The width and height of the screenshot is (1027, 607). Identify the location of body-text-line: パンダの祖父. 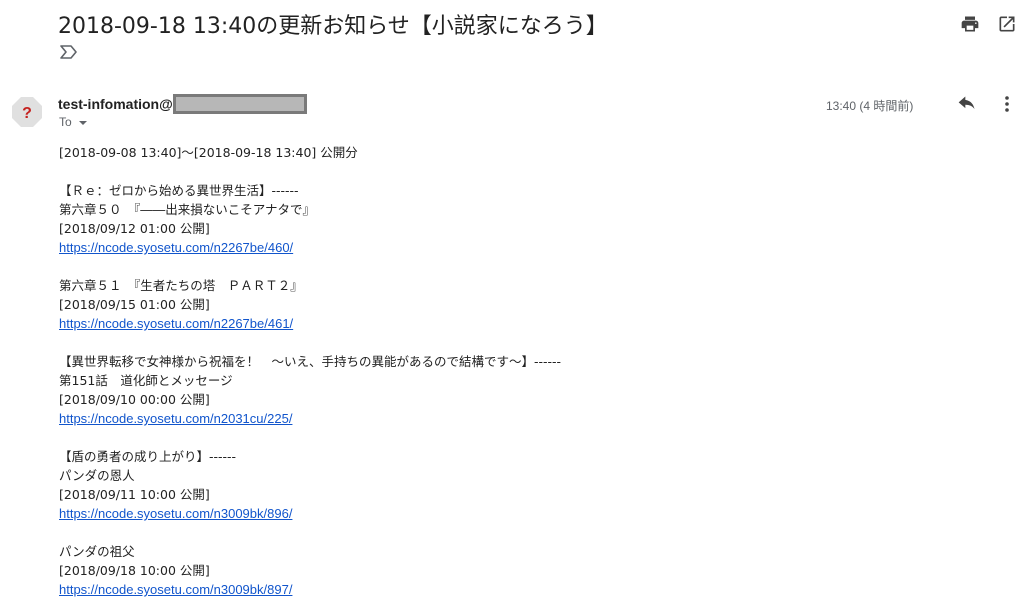
(97, 551).